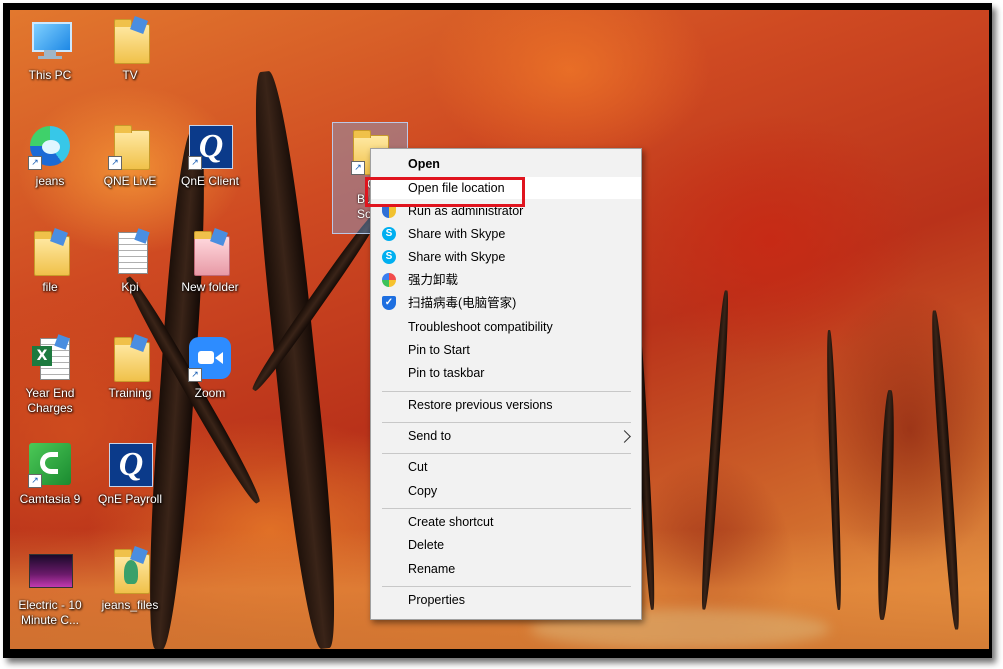 Image resolution: width=1003 pixels, height=669 pixels. What do you see at coordinates (130, 146) in the screenshot?
I see `folder-icon: ↗` at bounding box center [130, 146].